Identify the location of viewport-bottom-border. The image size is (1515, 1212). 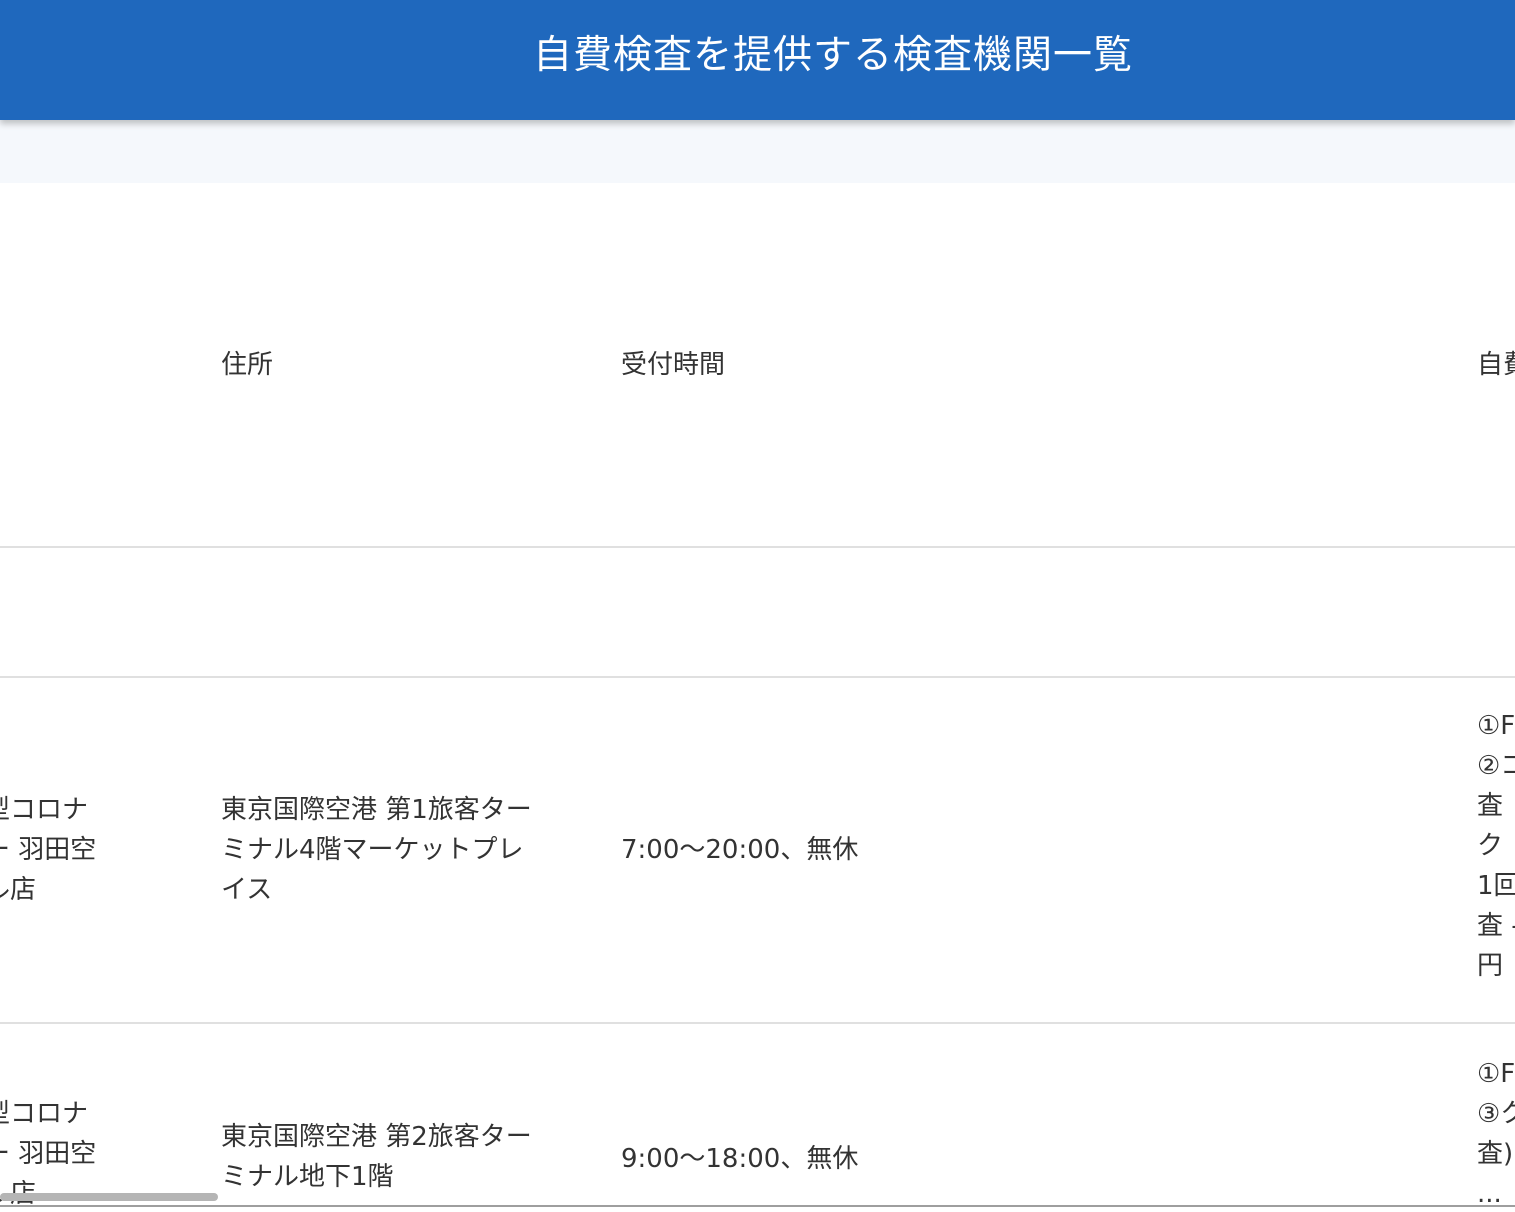
(757, 1206).